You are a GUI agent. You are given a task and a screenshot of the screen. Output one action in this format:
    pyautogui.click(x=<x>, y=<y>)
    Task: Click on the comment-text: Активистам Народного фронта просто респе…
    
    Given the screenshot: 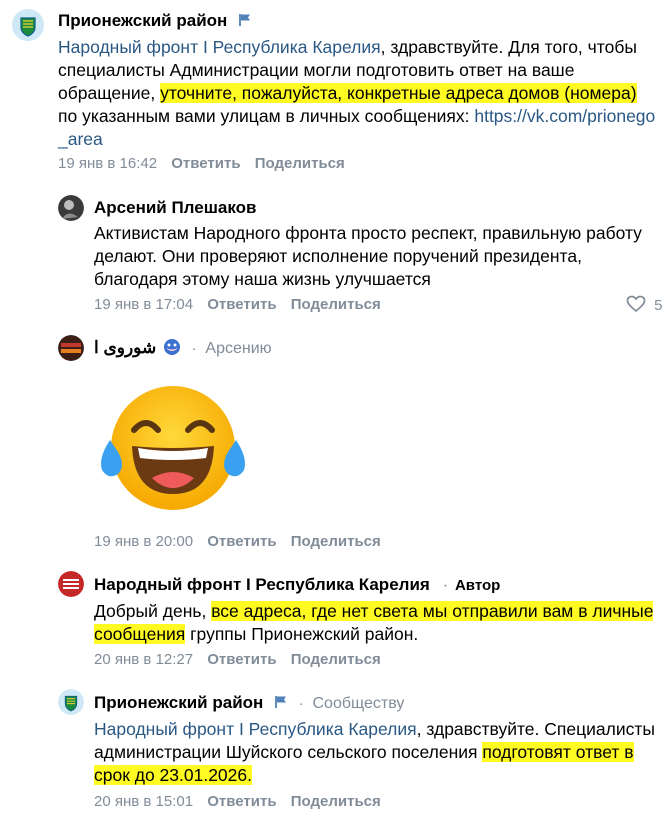 What is the action you would take?
    pyautogui.click(x=368, y=256)
    